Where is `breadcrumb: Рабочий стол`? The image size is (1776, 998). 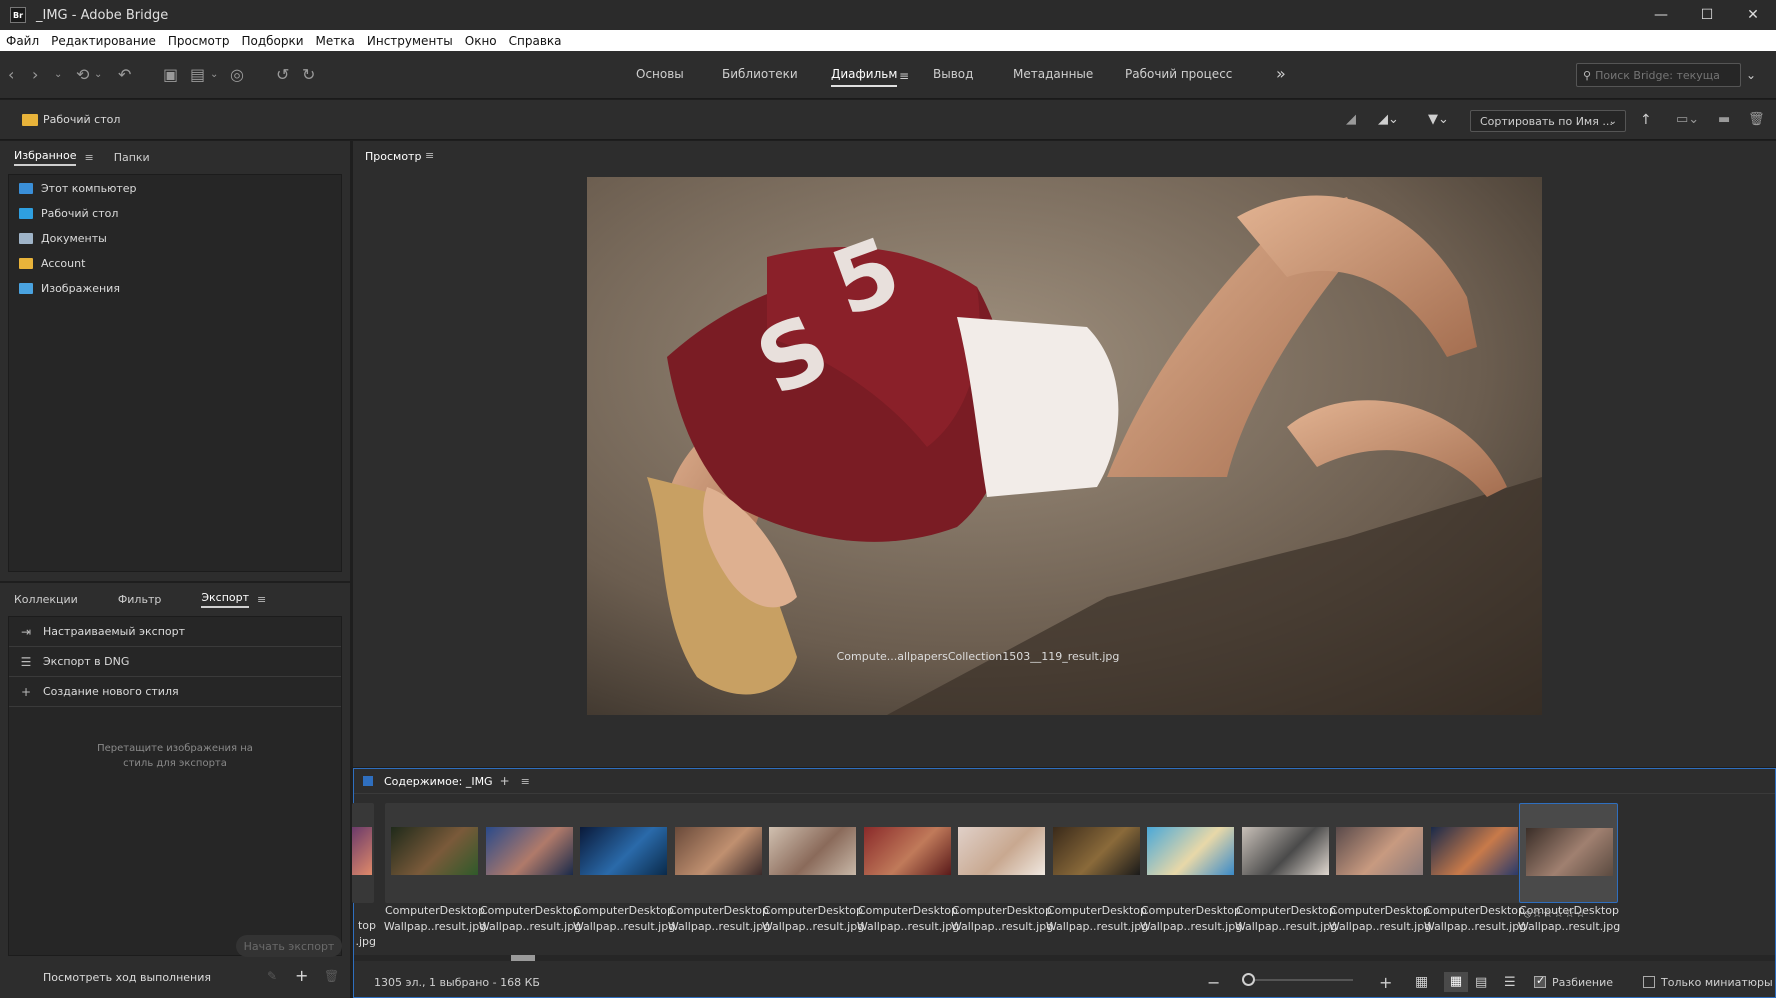
breadcrumb: Рабочий стол is located at coordinates (71, 119).